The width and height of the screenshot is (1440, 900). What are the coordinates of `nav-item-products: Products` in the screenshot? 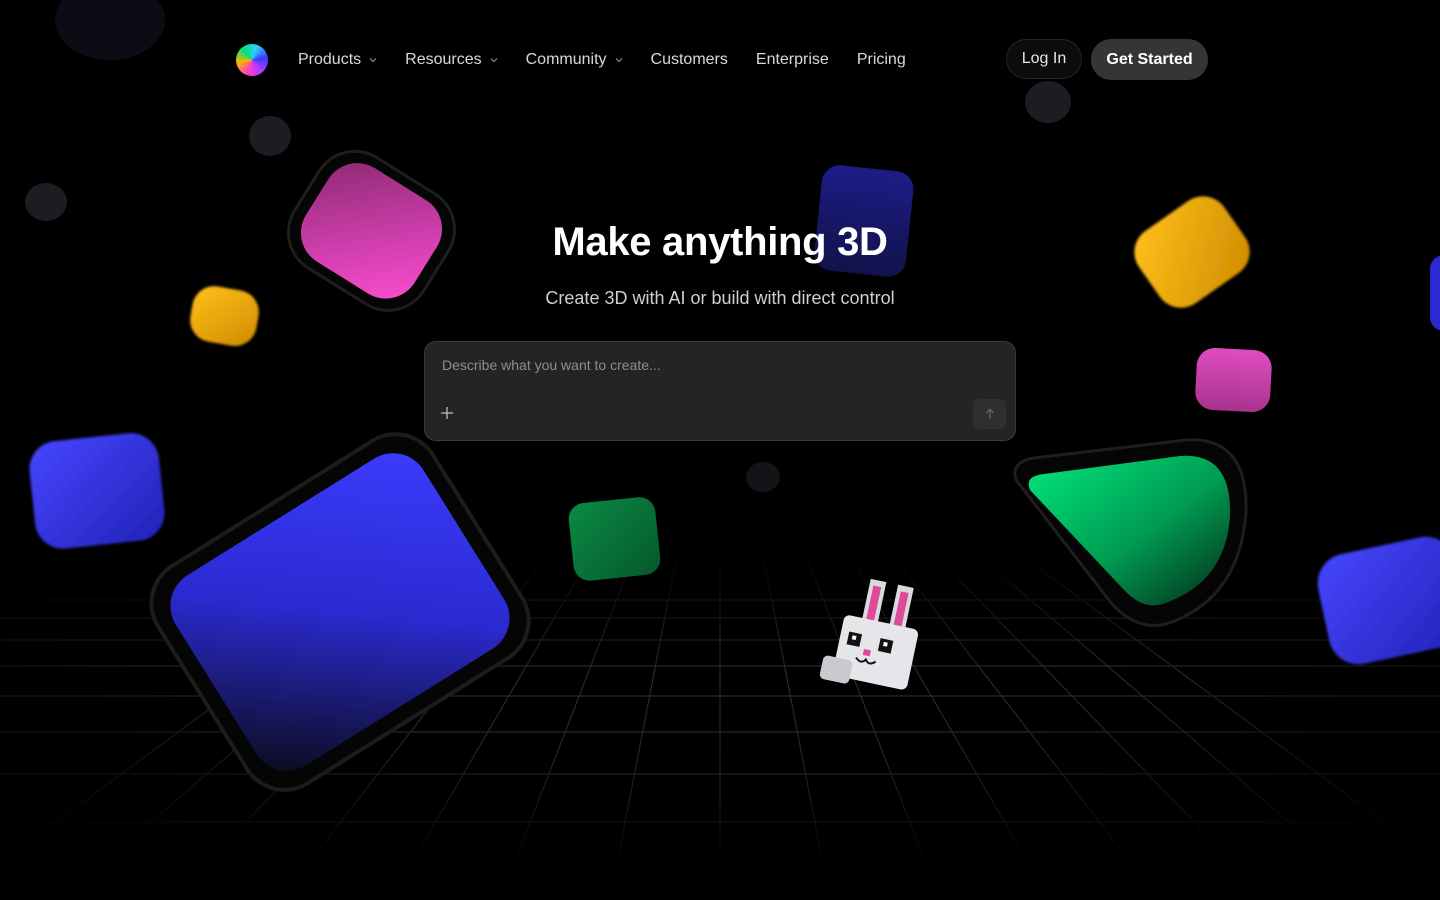 It's located at (337, 60).